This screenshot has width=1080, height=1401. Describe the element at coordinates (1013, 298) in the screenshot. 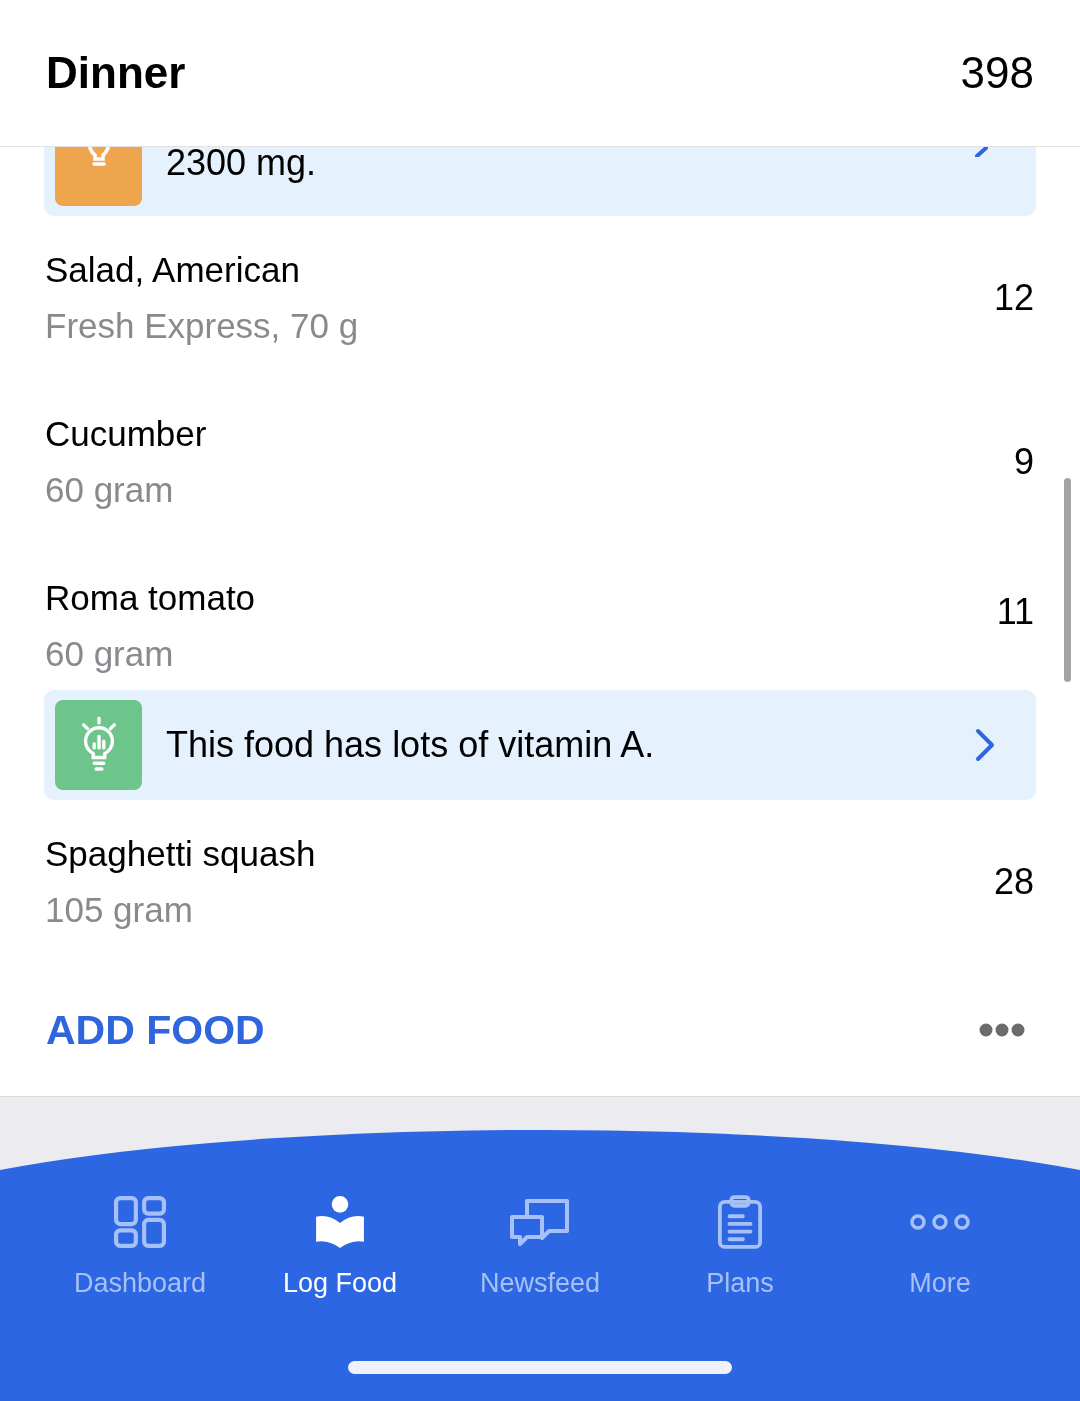

I see `calorie-count: 12` at that location.